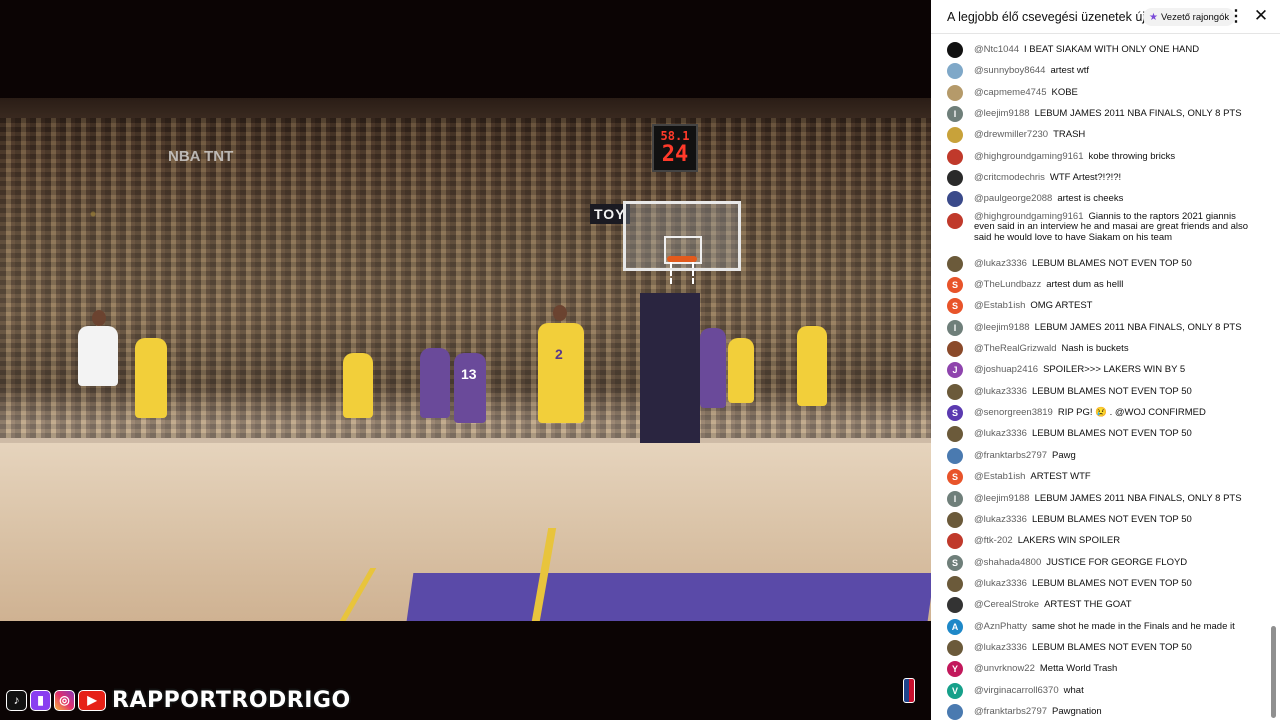 This screenshot has height=720, width=1280. I want to click on chat-author: @CerealStroke, so click(1006, 604).